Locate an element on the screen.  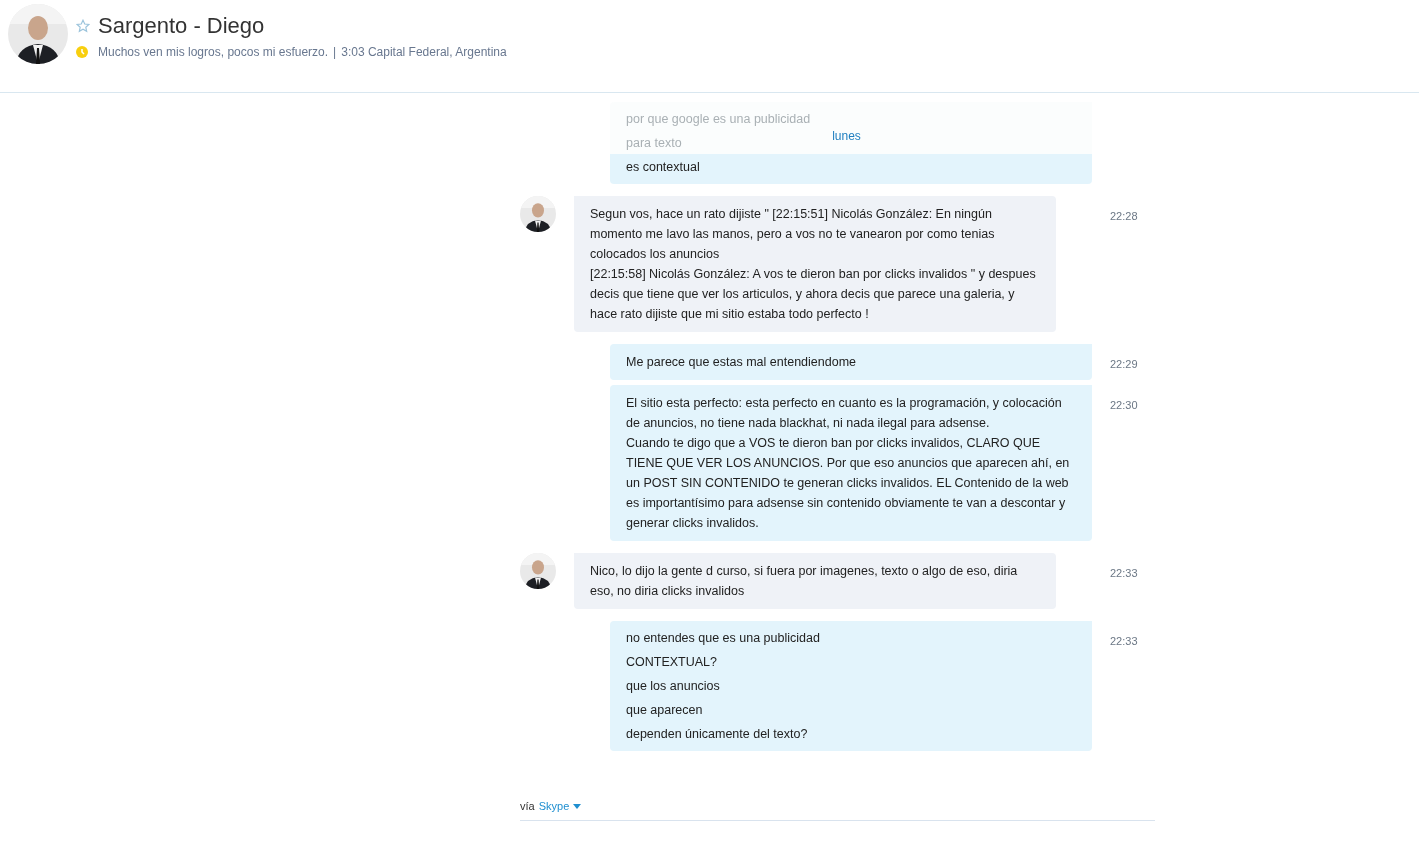
day-label: lunes is located at coordinates (846, 136).